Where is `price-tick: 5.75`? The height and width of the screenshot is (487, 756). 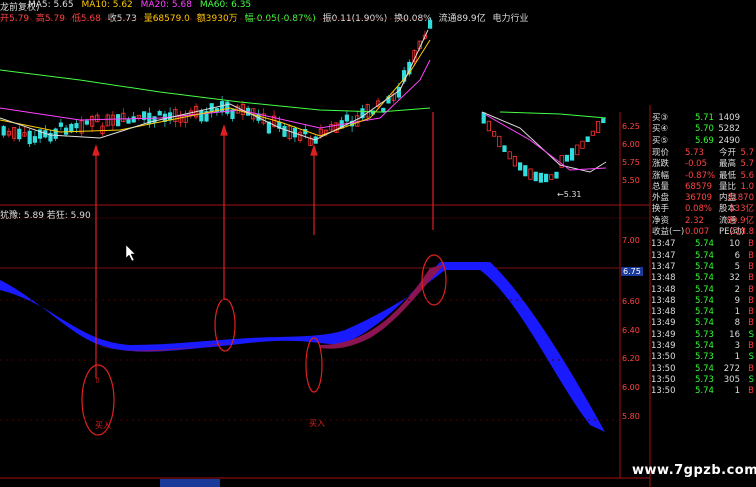
price-tick: 5.75 is located at coordinates (631, 162).